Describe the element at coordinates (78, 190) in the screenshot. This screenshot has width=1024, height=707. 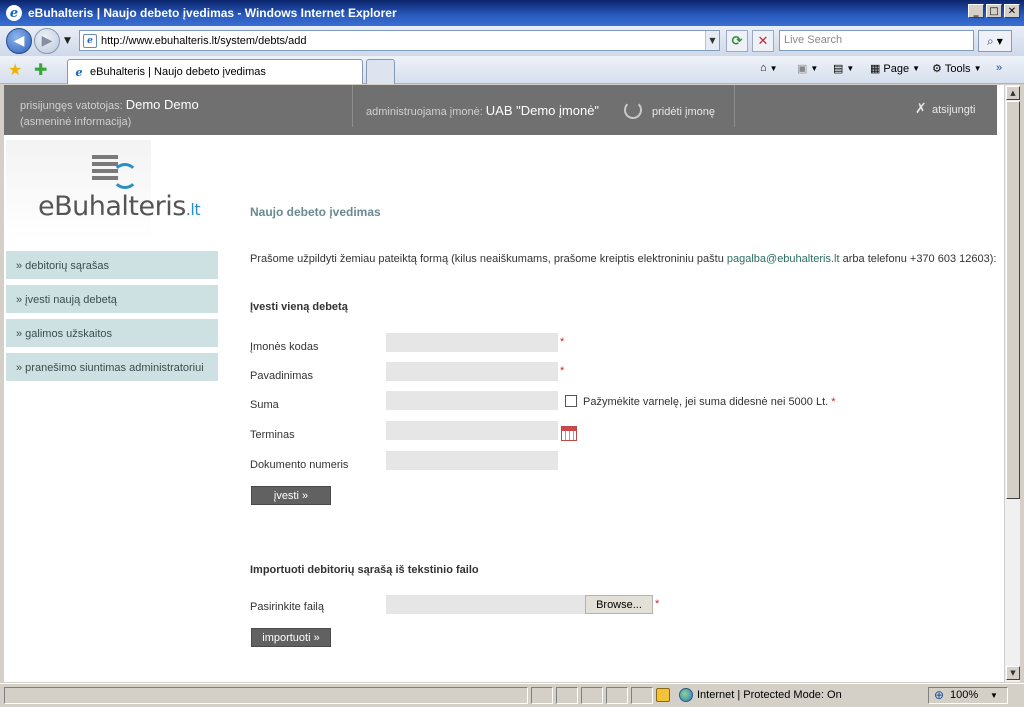
I see `site-logo` at that location.